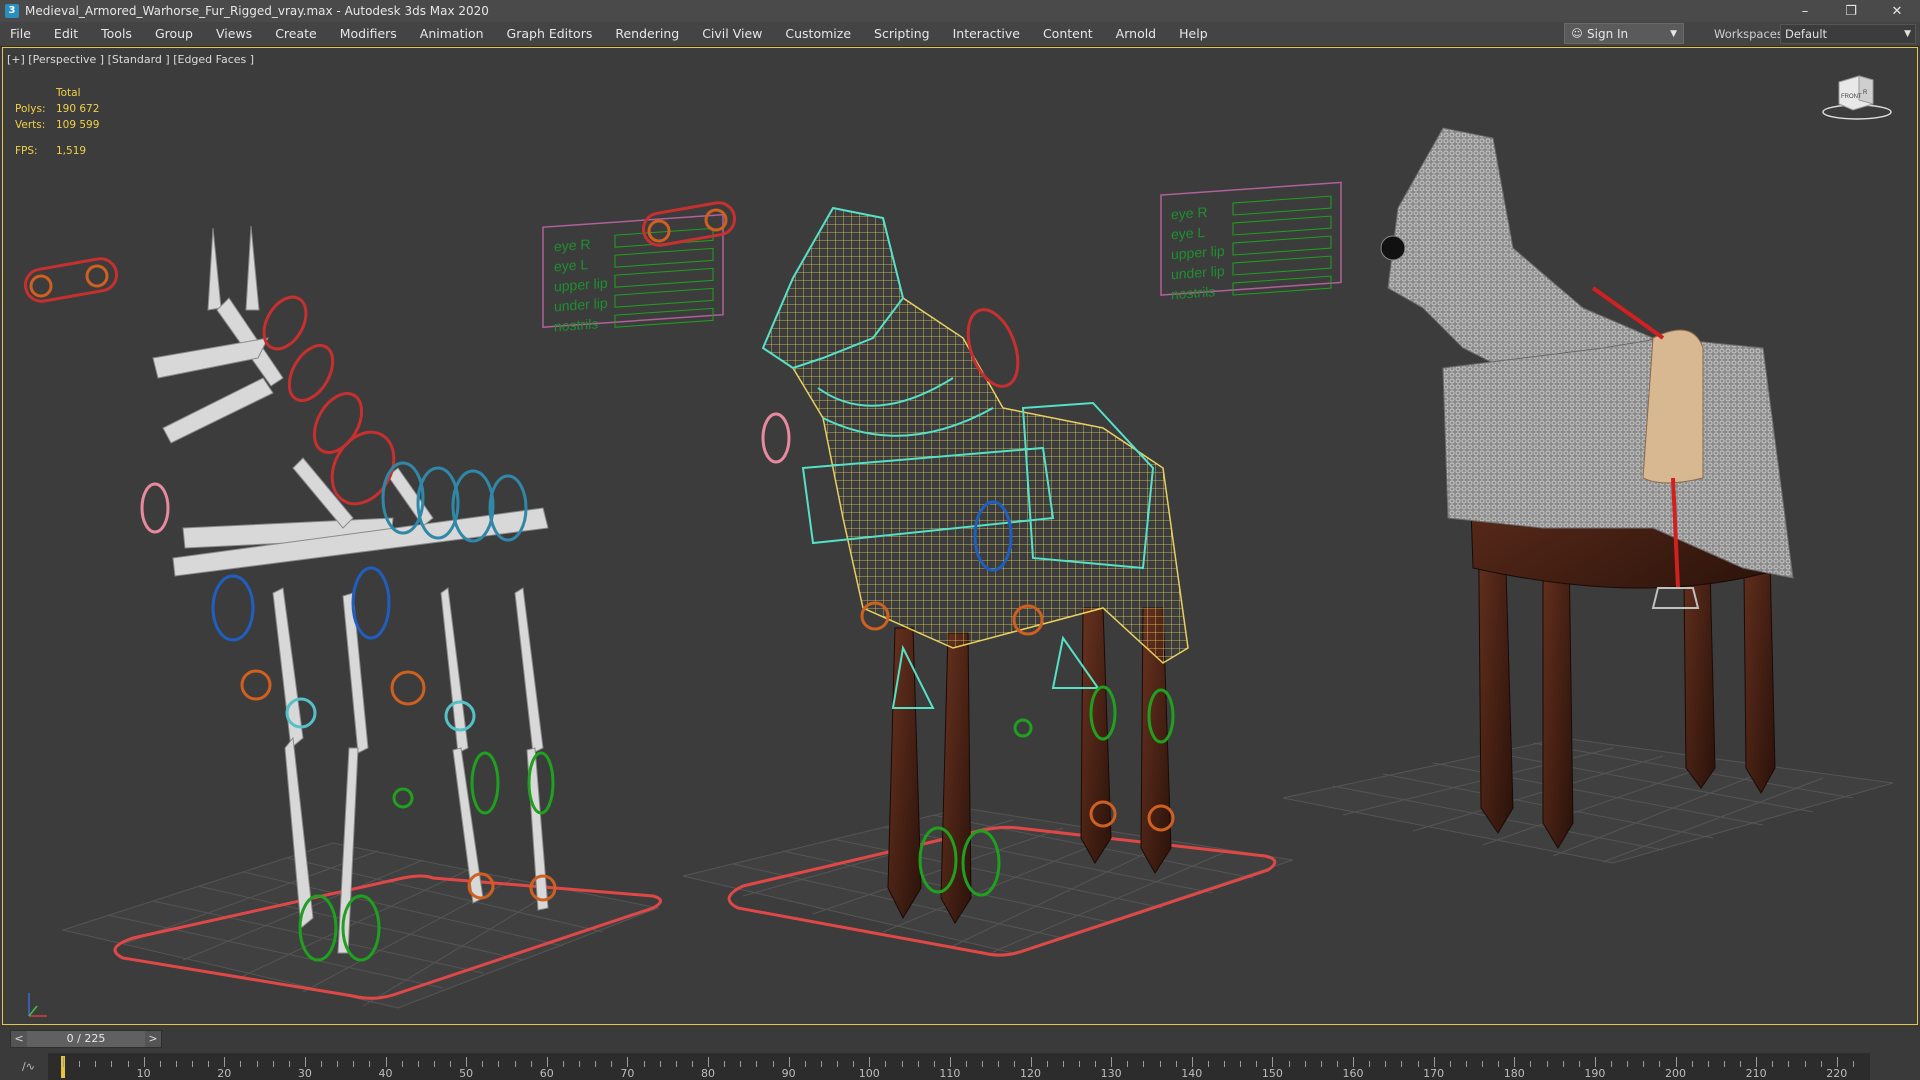  What do you see at coordinates (1624, 33) in the screenshot?
I see `sign-in-button: ☺ Sign In ▼` at bounding box center [1624, 33].